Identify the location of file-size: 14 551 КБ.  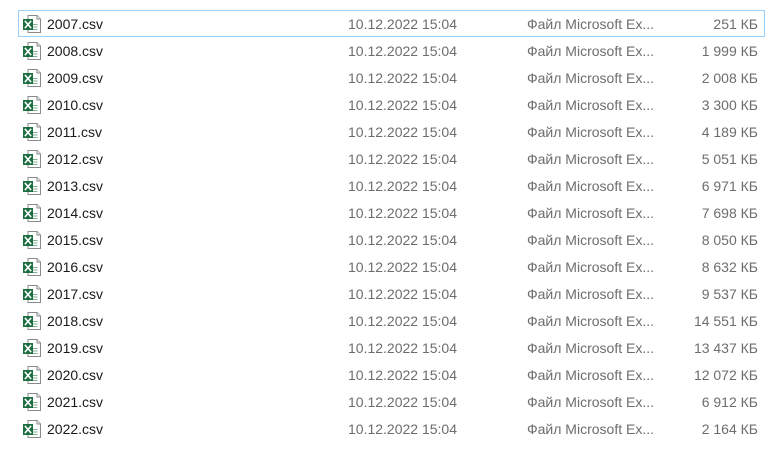
(725, 321).